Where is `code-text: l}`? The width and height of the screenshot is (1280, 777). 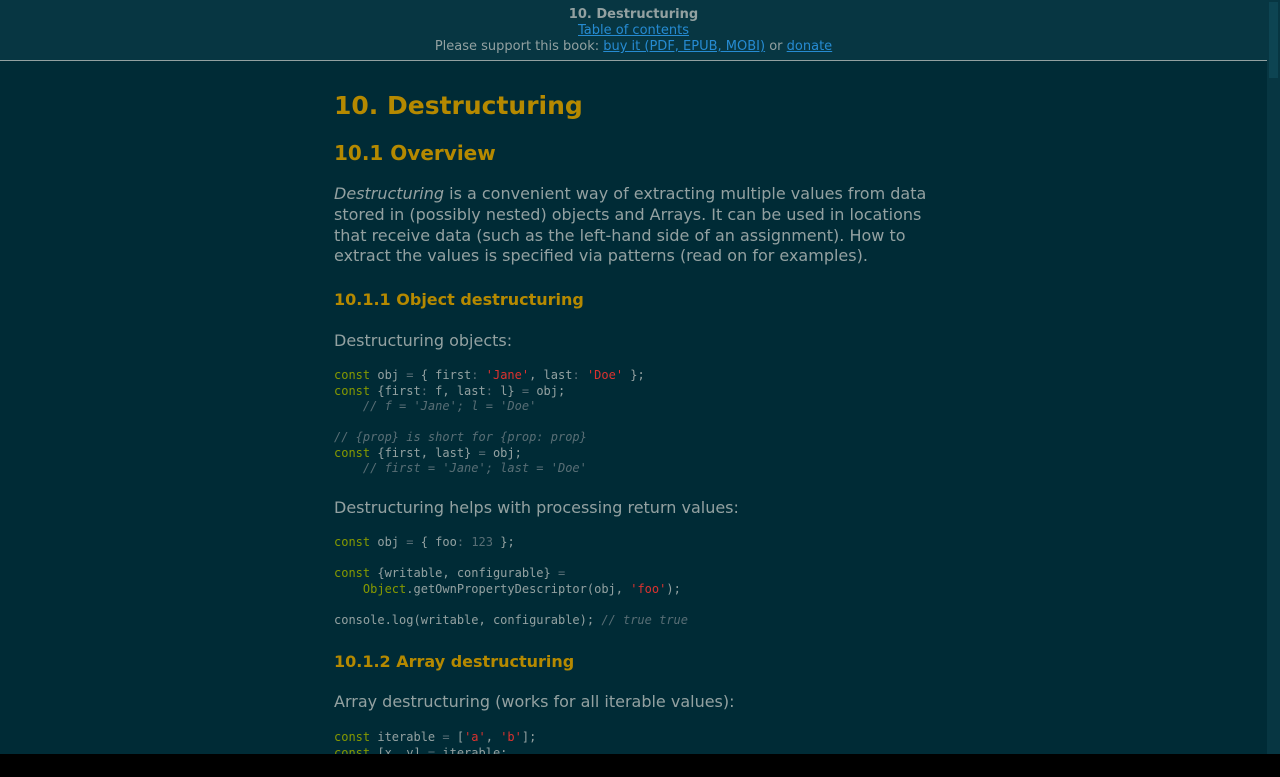
code-text: l} is located at coordinates (507, 390).